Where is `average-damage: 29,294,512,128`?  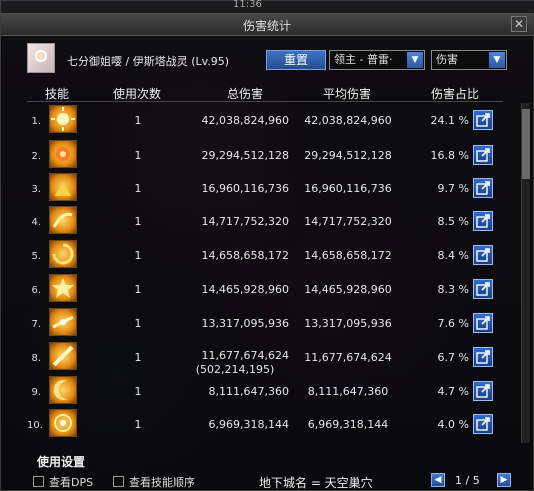
average-damage: 29,294,512,128 is located at coordinates (348, 155).